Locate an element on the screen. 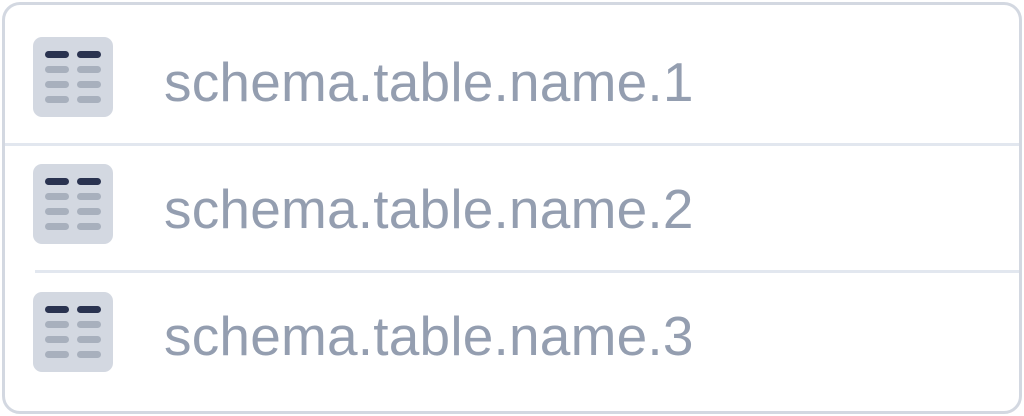 The image size is (1024, 416). table-name-label: schema.table.name.2 is located at coordinates (429, 209).